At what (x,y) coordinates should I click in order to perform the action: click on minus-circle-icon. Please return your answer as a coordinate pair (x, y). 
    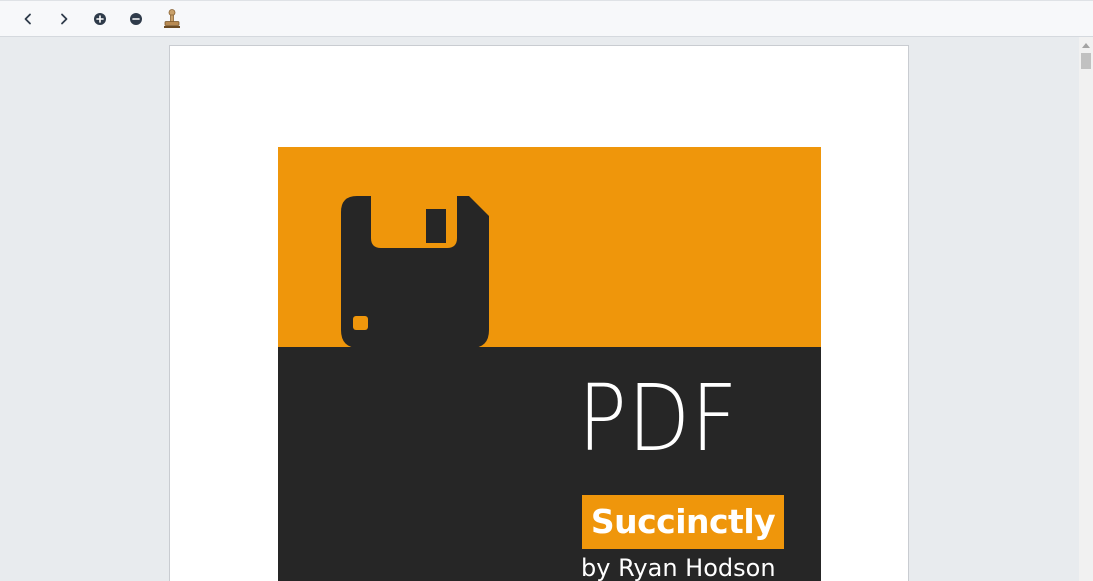
    Looking at the image, I should click on (136, 19).